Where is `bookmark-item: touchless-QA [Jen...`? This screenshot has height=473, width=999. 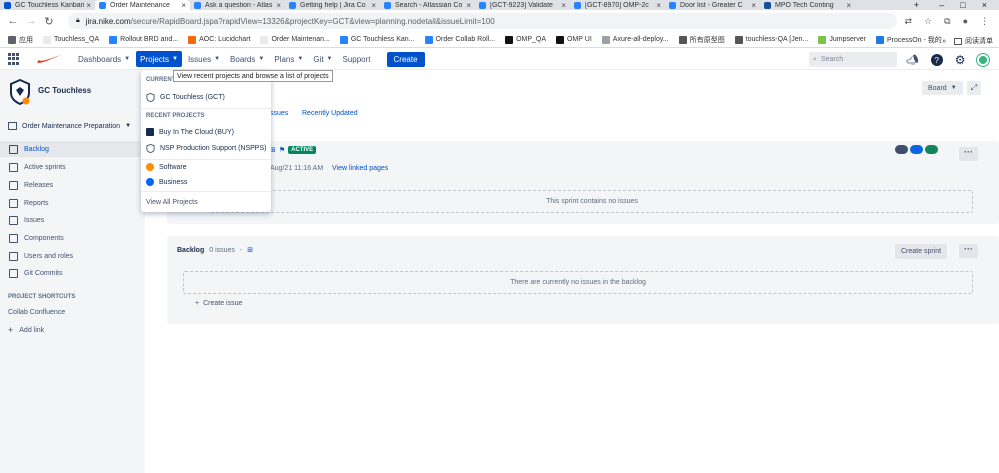 bookmark-item: touchless-QA [Jen... is located at coordinates (771, 39).